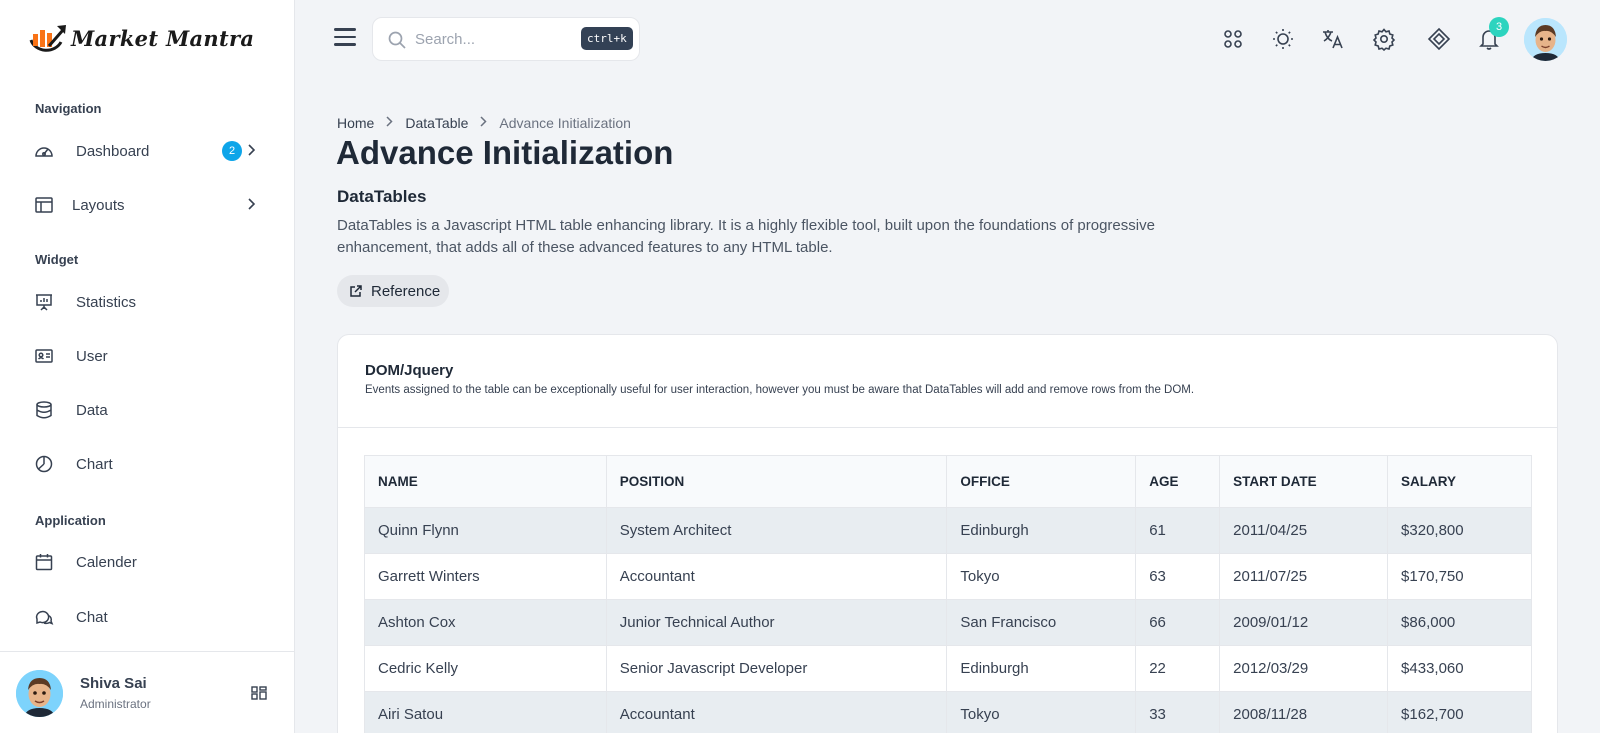 The height and width of the screenshot is (733, 1600). Describe the element at coordinates (44, 356) in the screenshot. I see `id-card-icon` at that location.